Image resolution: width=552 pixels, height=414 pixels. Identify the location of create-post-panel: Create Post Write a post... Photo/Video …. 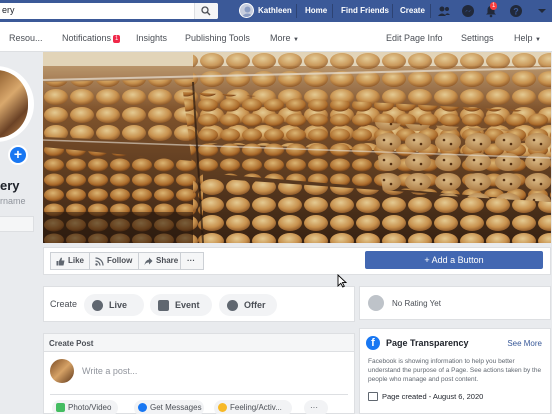
(199, 373).